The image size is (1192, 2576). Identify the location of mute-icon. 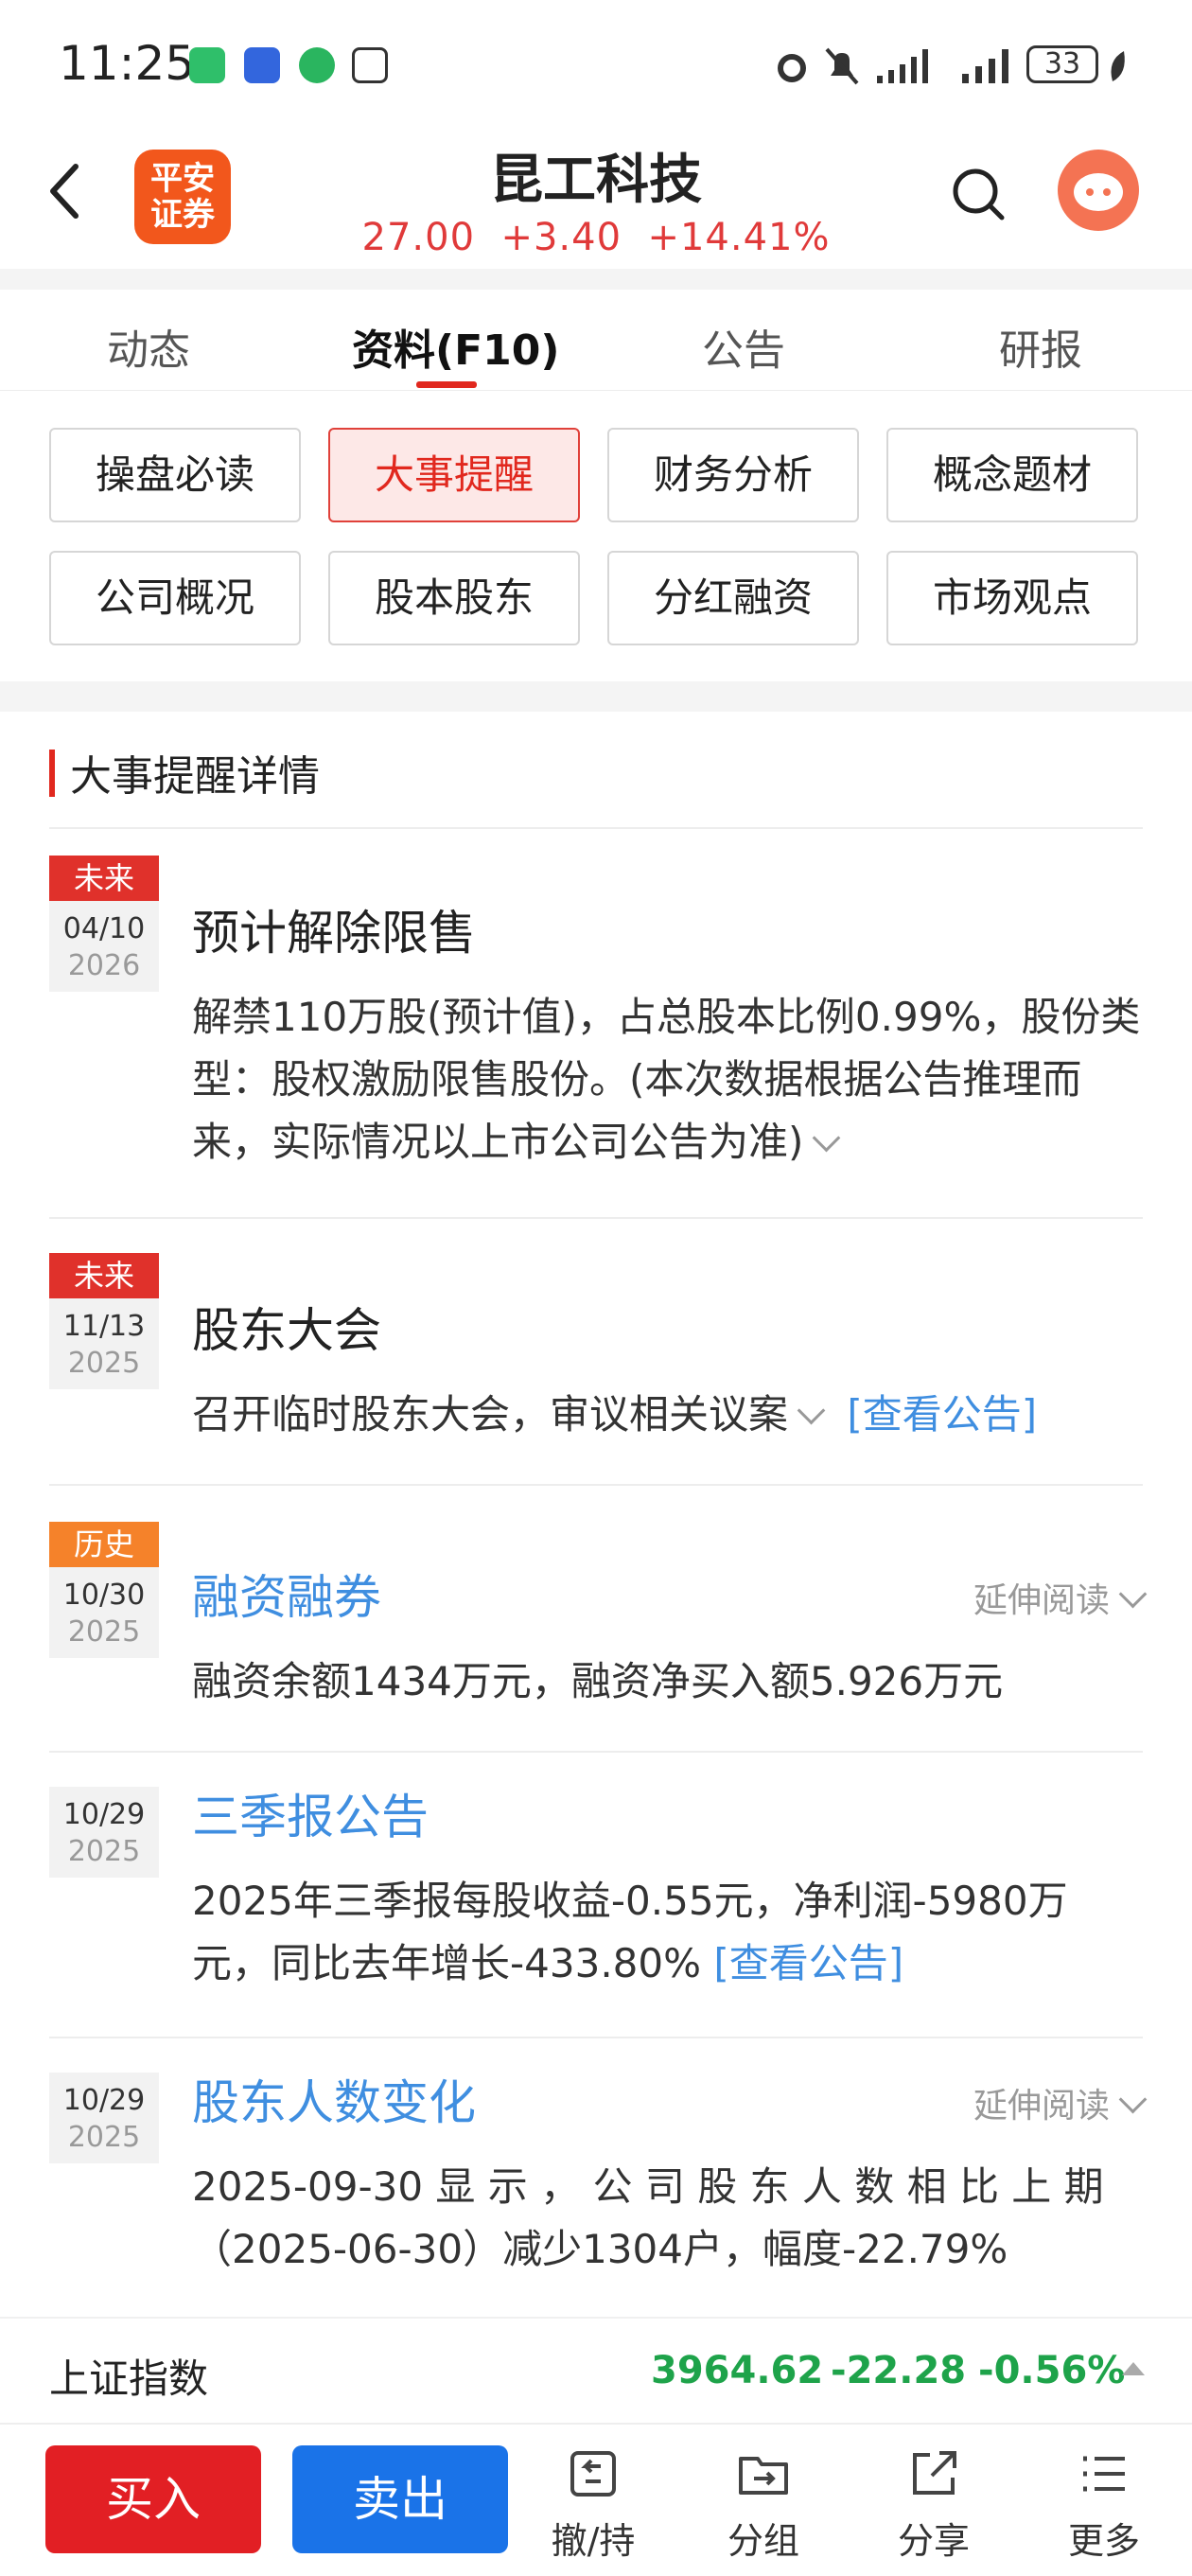
(842, 66).